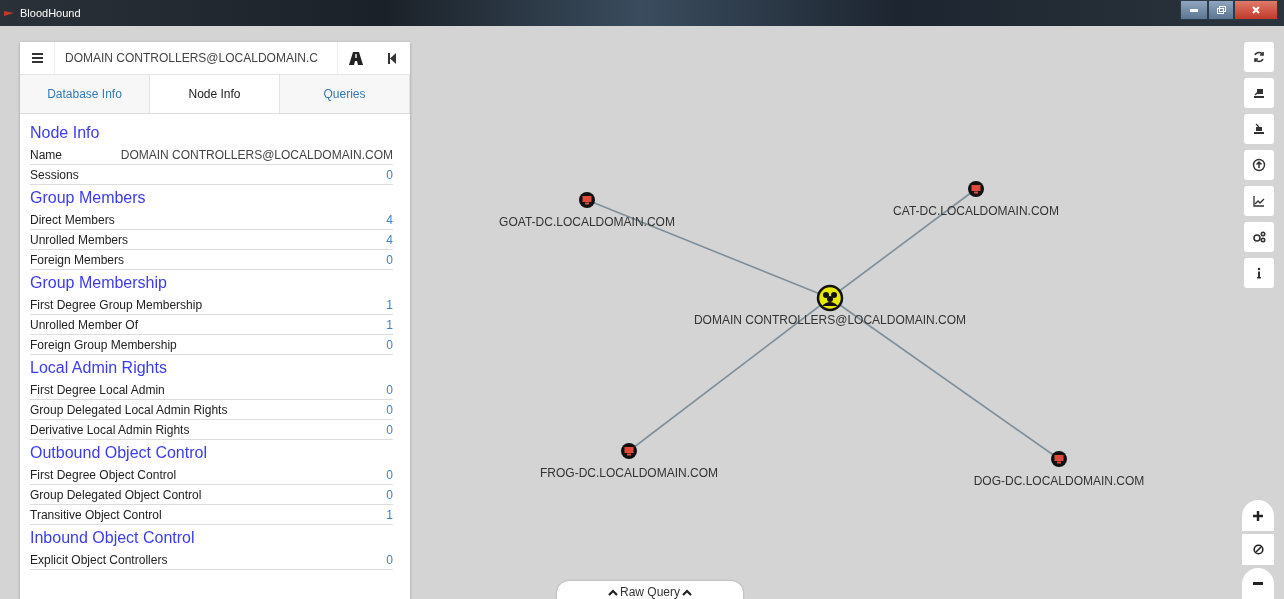  I want to click on road-icon, so click(356, 58).